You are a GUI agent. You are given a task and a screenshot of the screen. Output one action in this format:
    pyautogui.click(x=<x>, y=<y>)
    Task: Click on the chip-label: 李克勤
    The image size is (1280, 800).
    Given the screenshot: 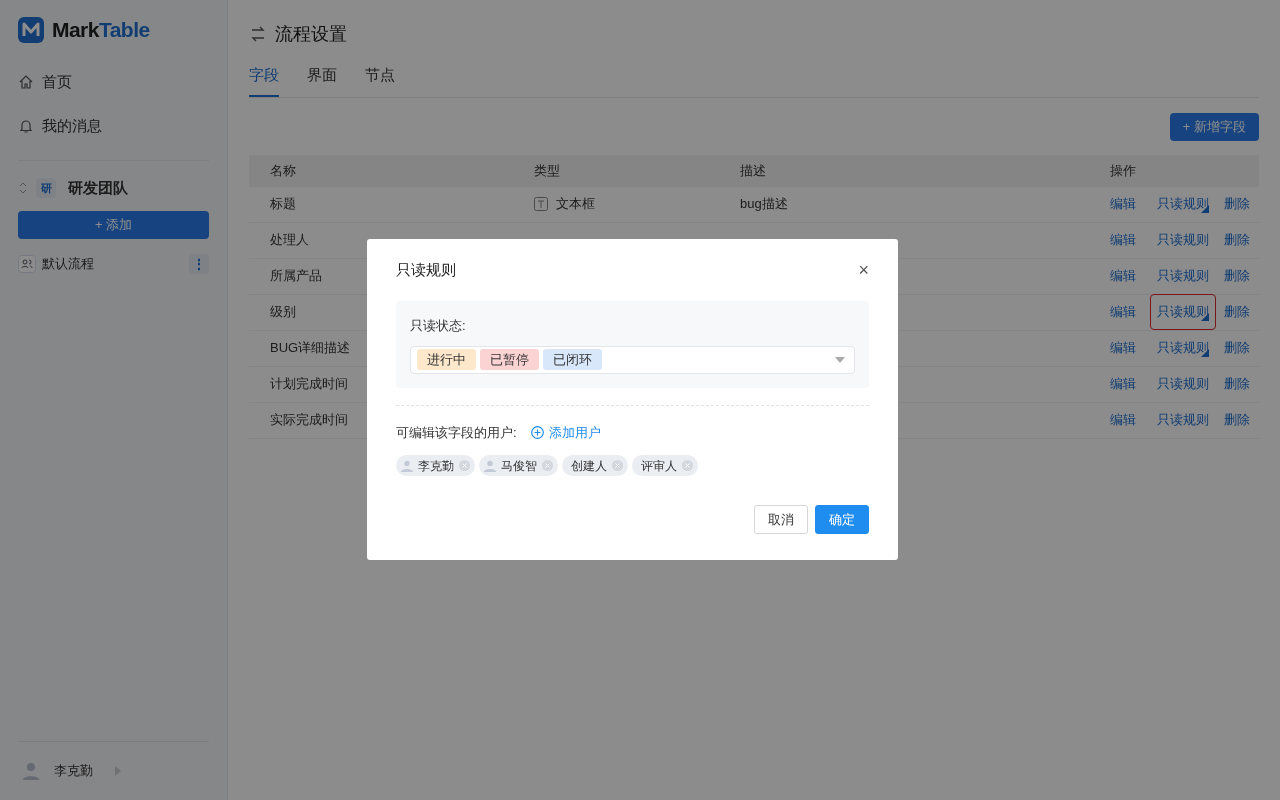 What is the action you would take?
    pyautogui.click(x=436, y=466)
    